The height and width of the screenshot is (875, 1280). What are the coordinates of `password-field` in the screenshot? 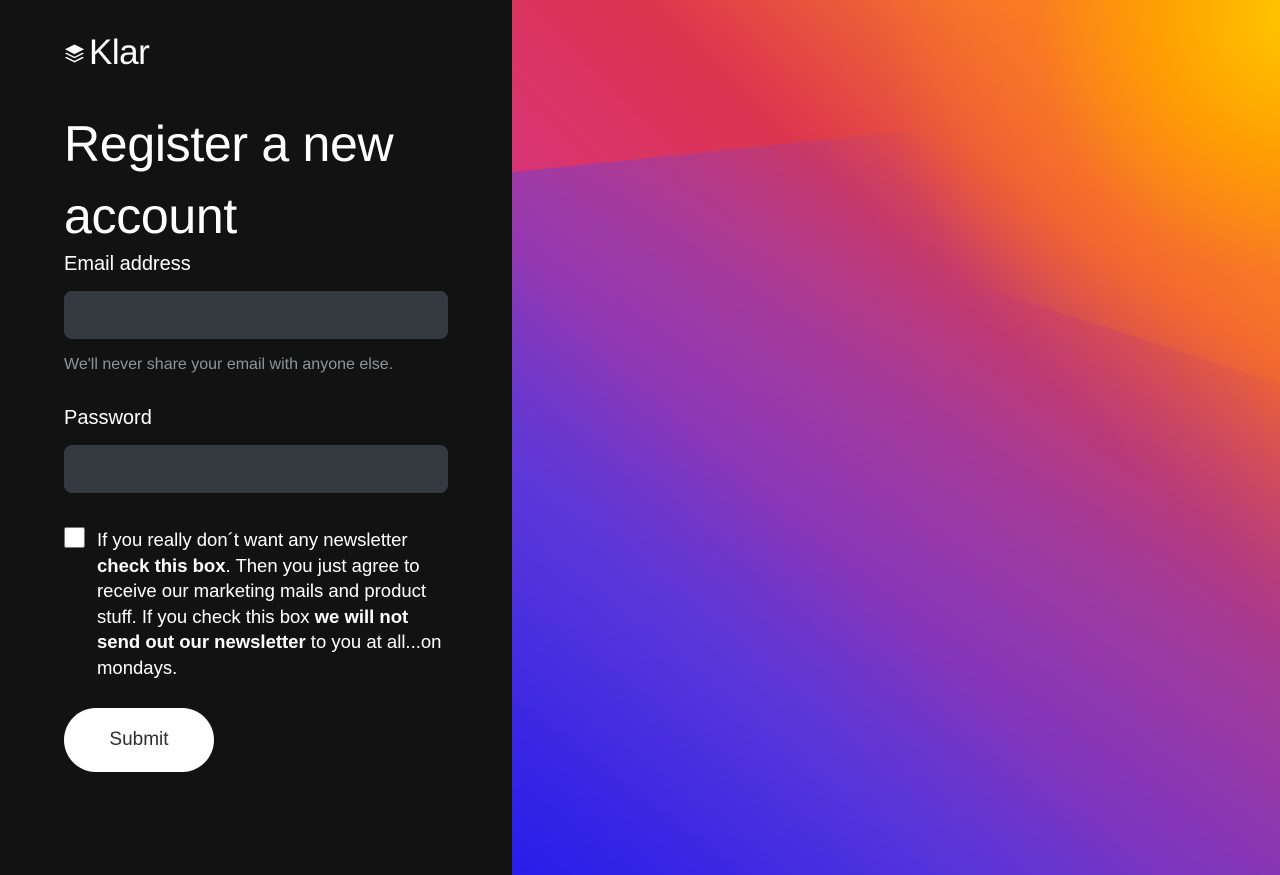 It's located at (256, 469).